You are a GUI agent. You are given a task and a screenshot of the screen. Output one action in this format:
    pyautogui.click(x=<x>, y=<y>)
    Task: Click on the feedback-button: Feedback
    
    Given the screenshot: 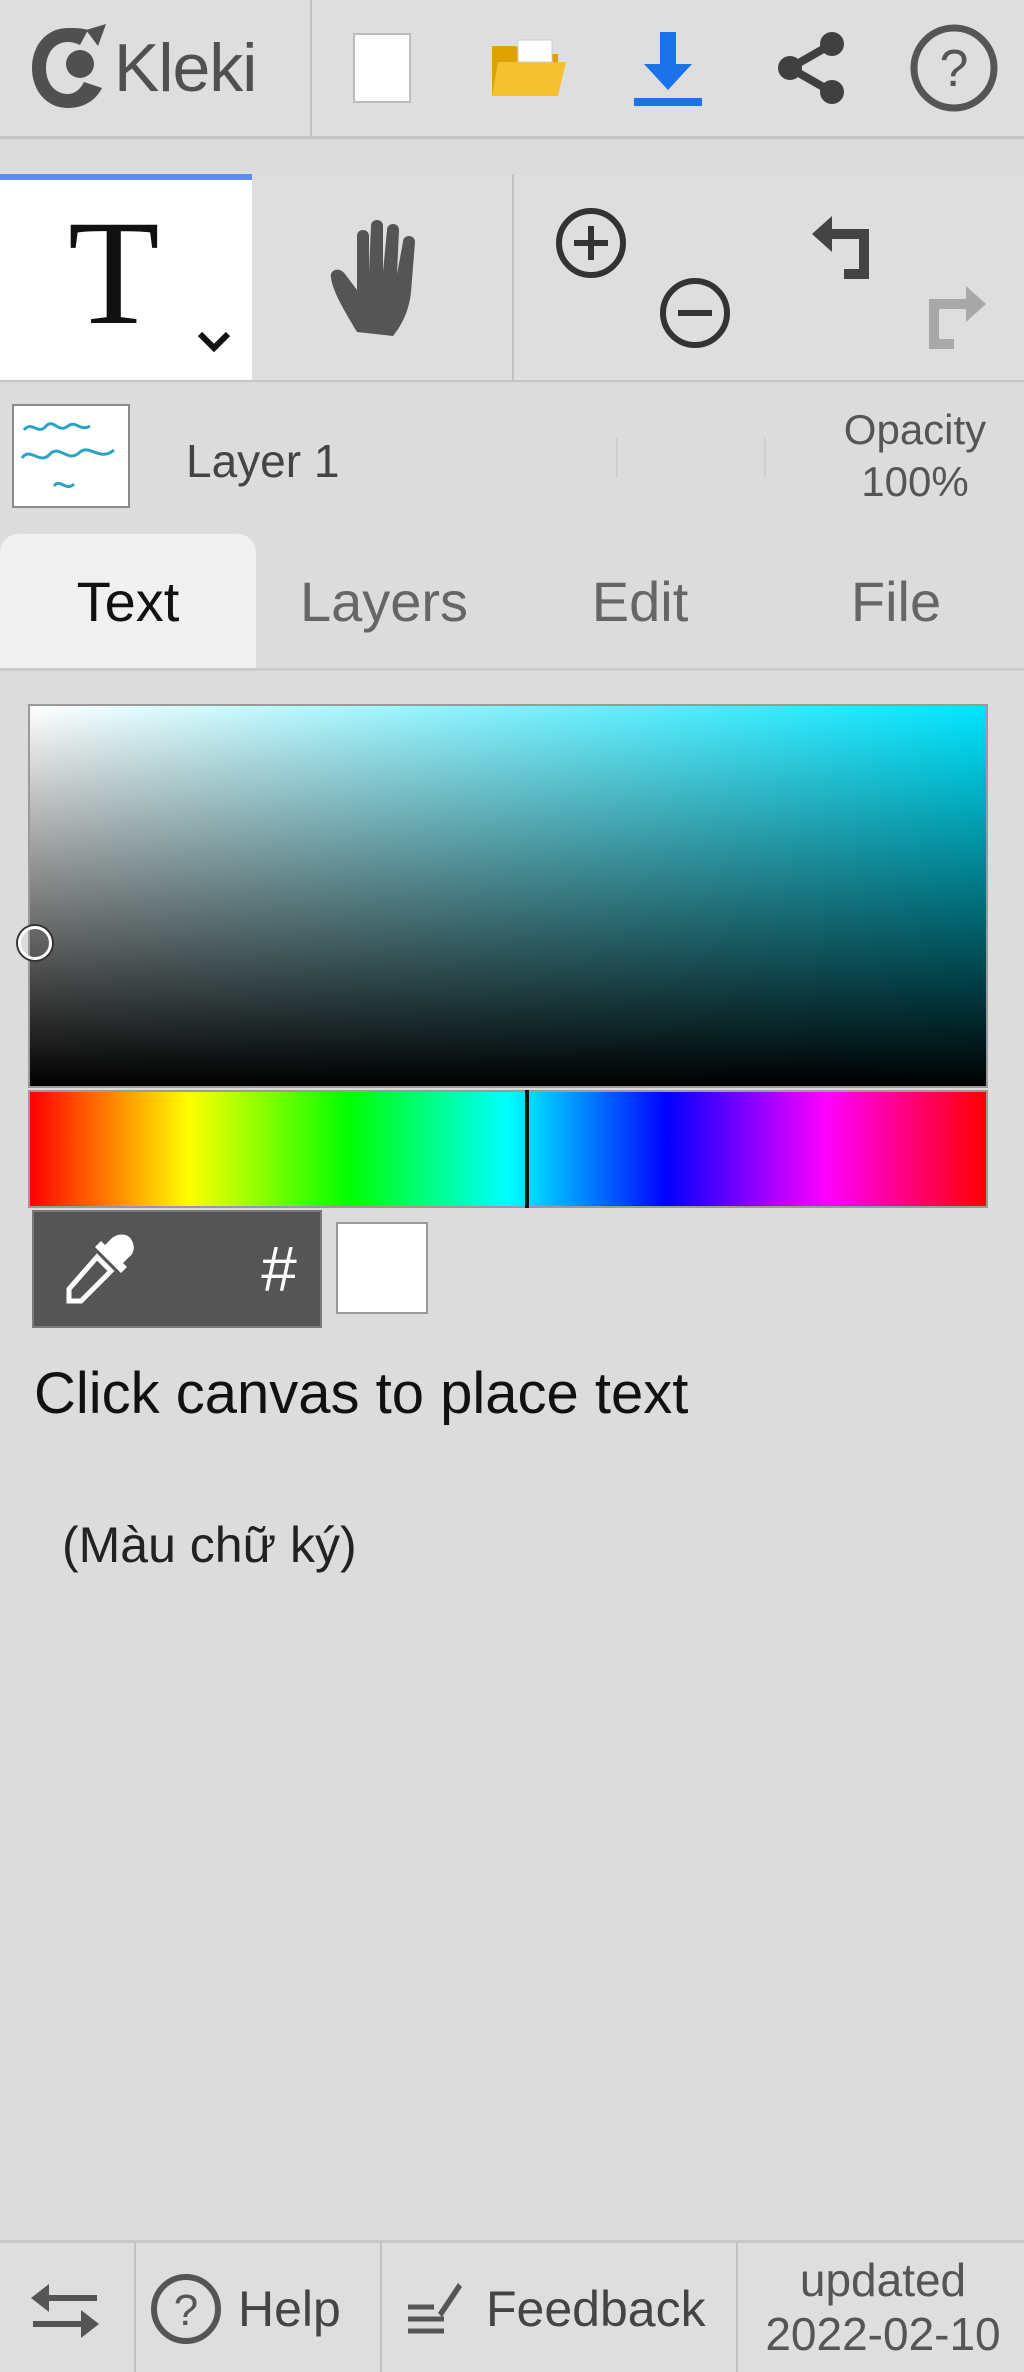 What is the action you would take?
    pyautogui.click(x=555, y=2309)
    